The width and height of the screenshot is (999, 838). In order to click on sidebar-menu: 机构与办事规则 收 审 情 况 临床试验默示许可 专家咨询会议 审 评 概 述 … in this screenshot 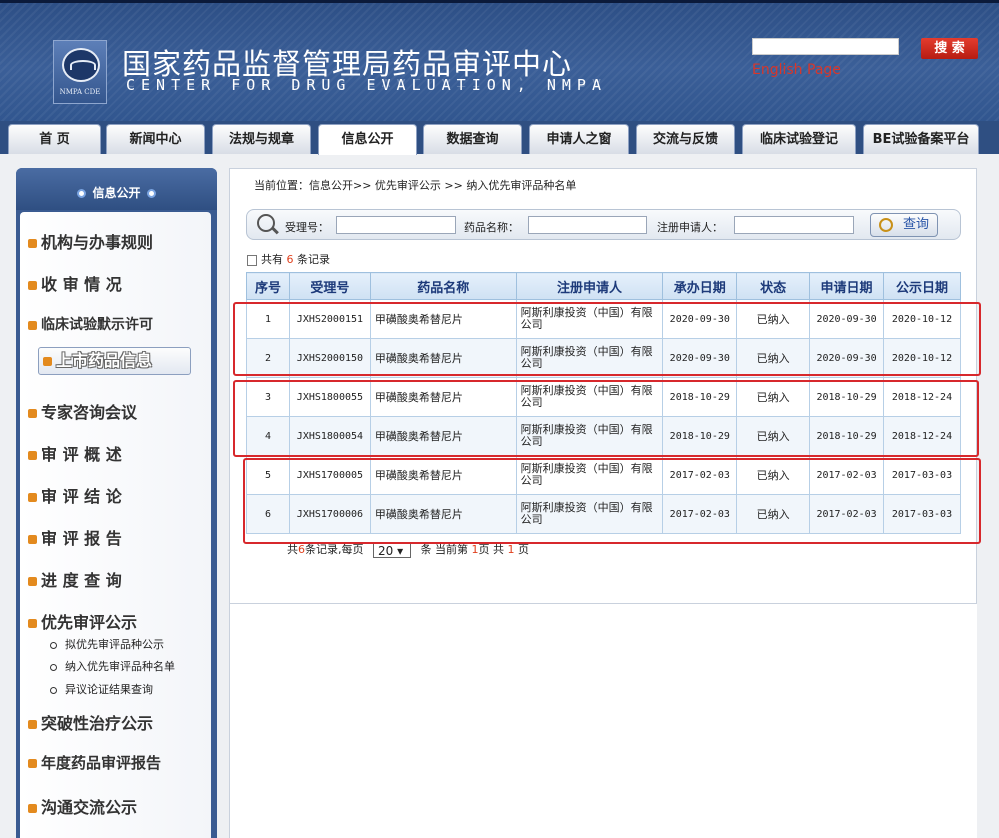, I will do `click(115, 525)`.